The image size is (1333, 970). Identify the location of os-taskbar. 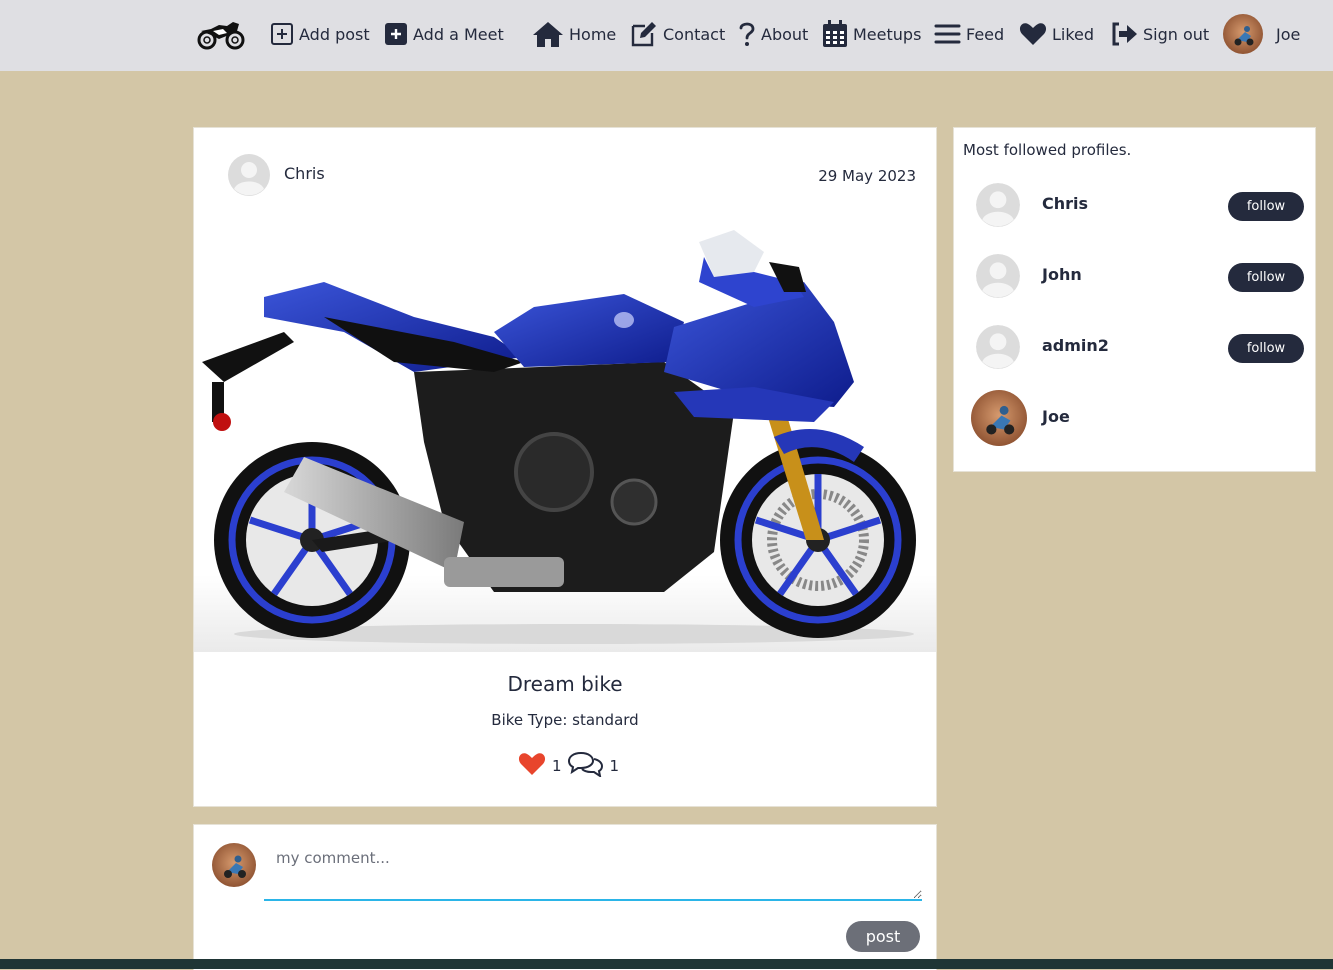
(666, 964).